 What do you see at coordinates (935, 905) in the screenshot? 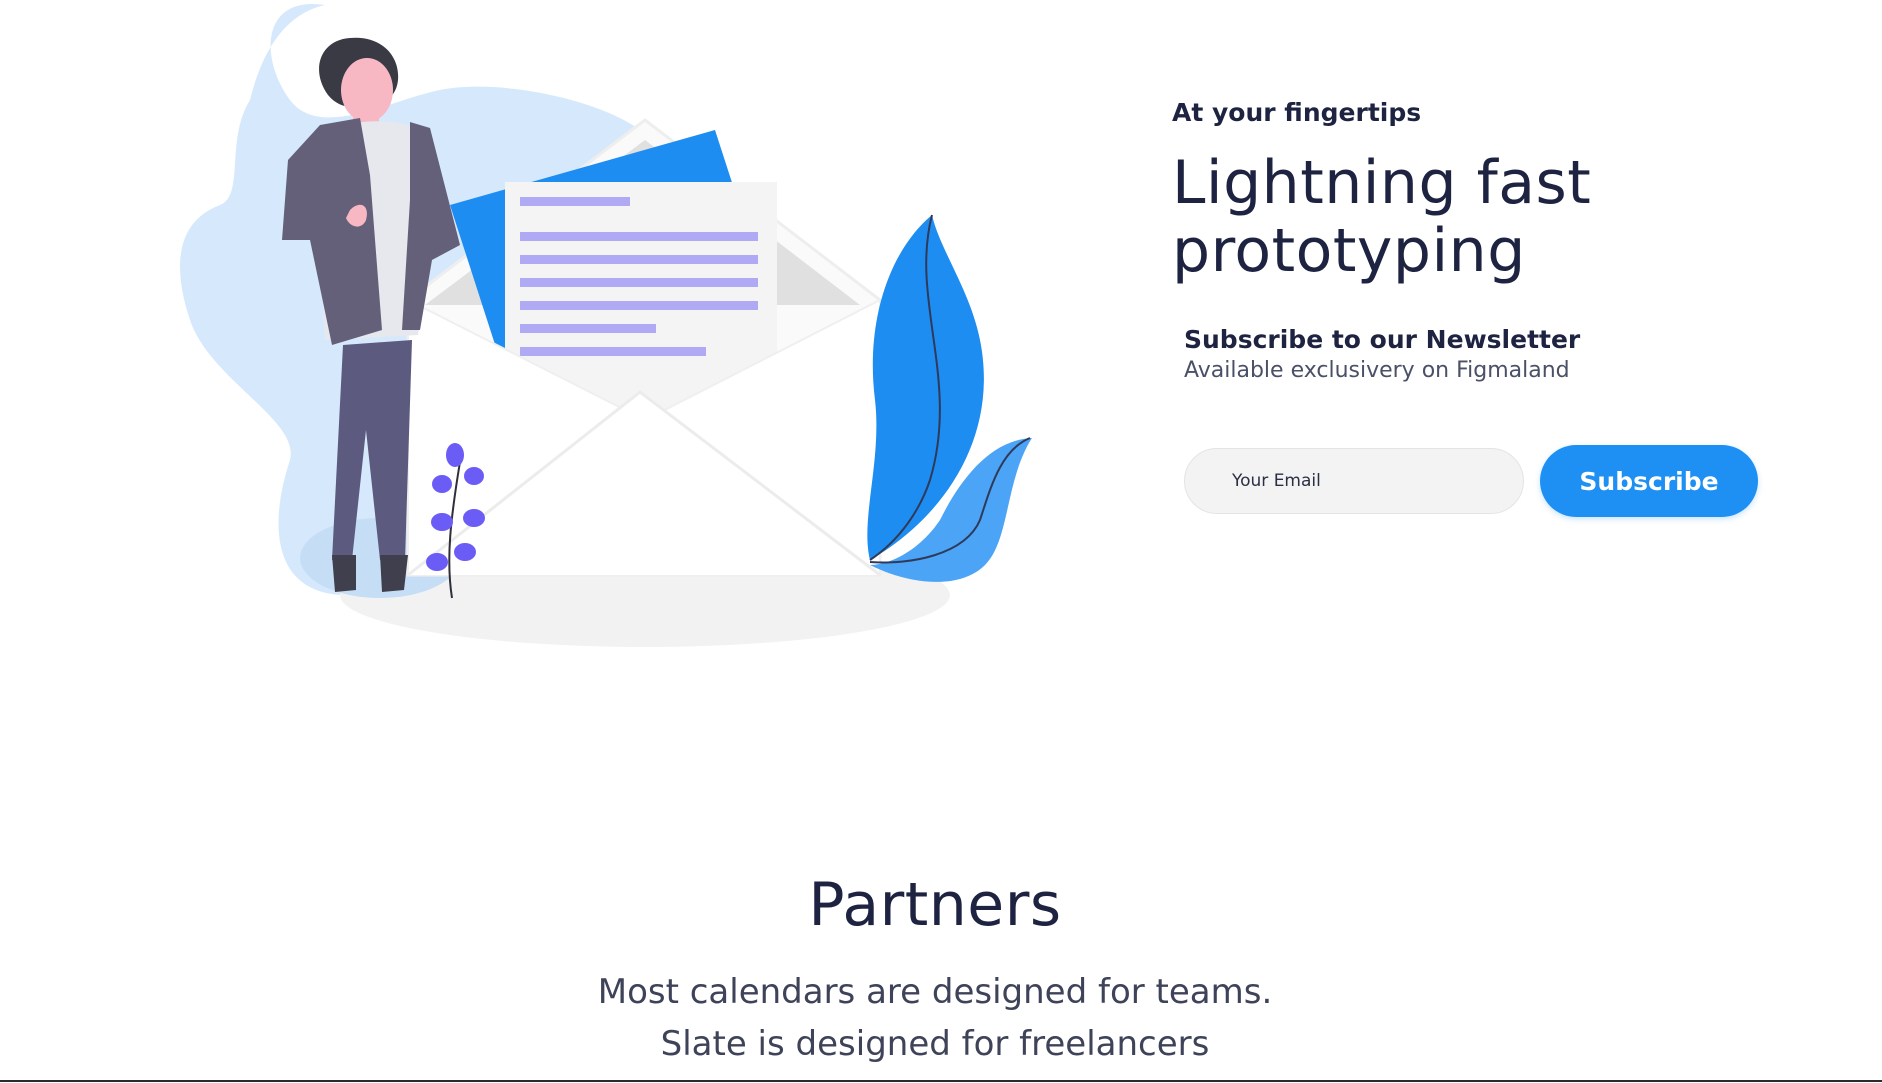
I see `partners-title: Partners` at bounding box center [935, 905].